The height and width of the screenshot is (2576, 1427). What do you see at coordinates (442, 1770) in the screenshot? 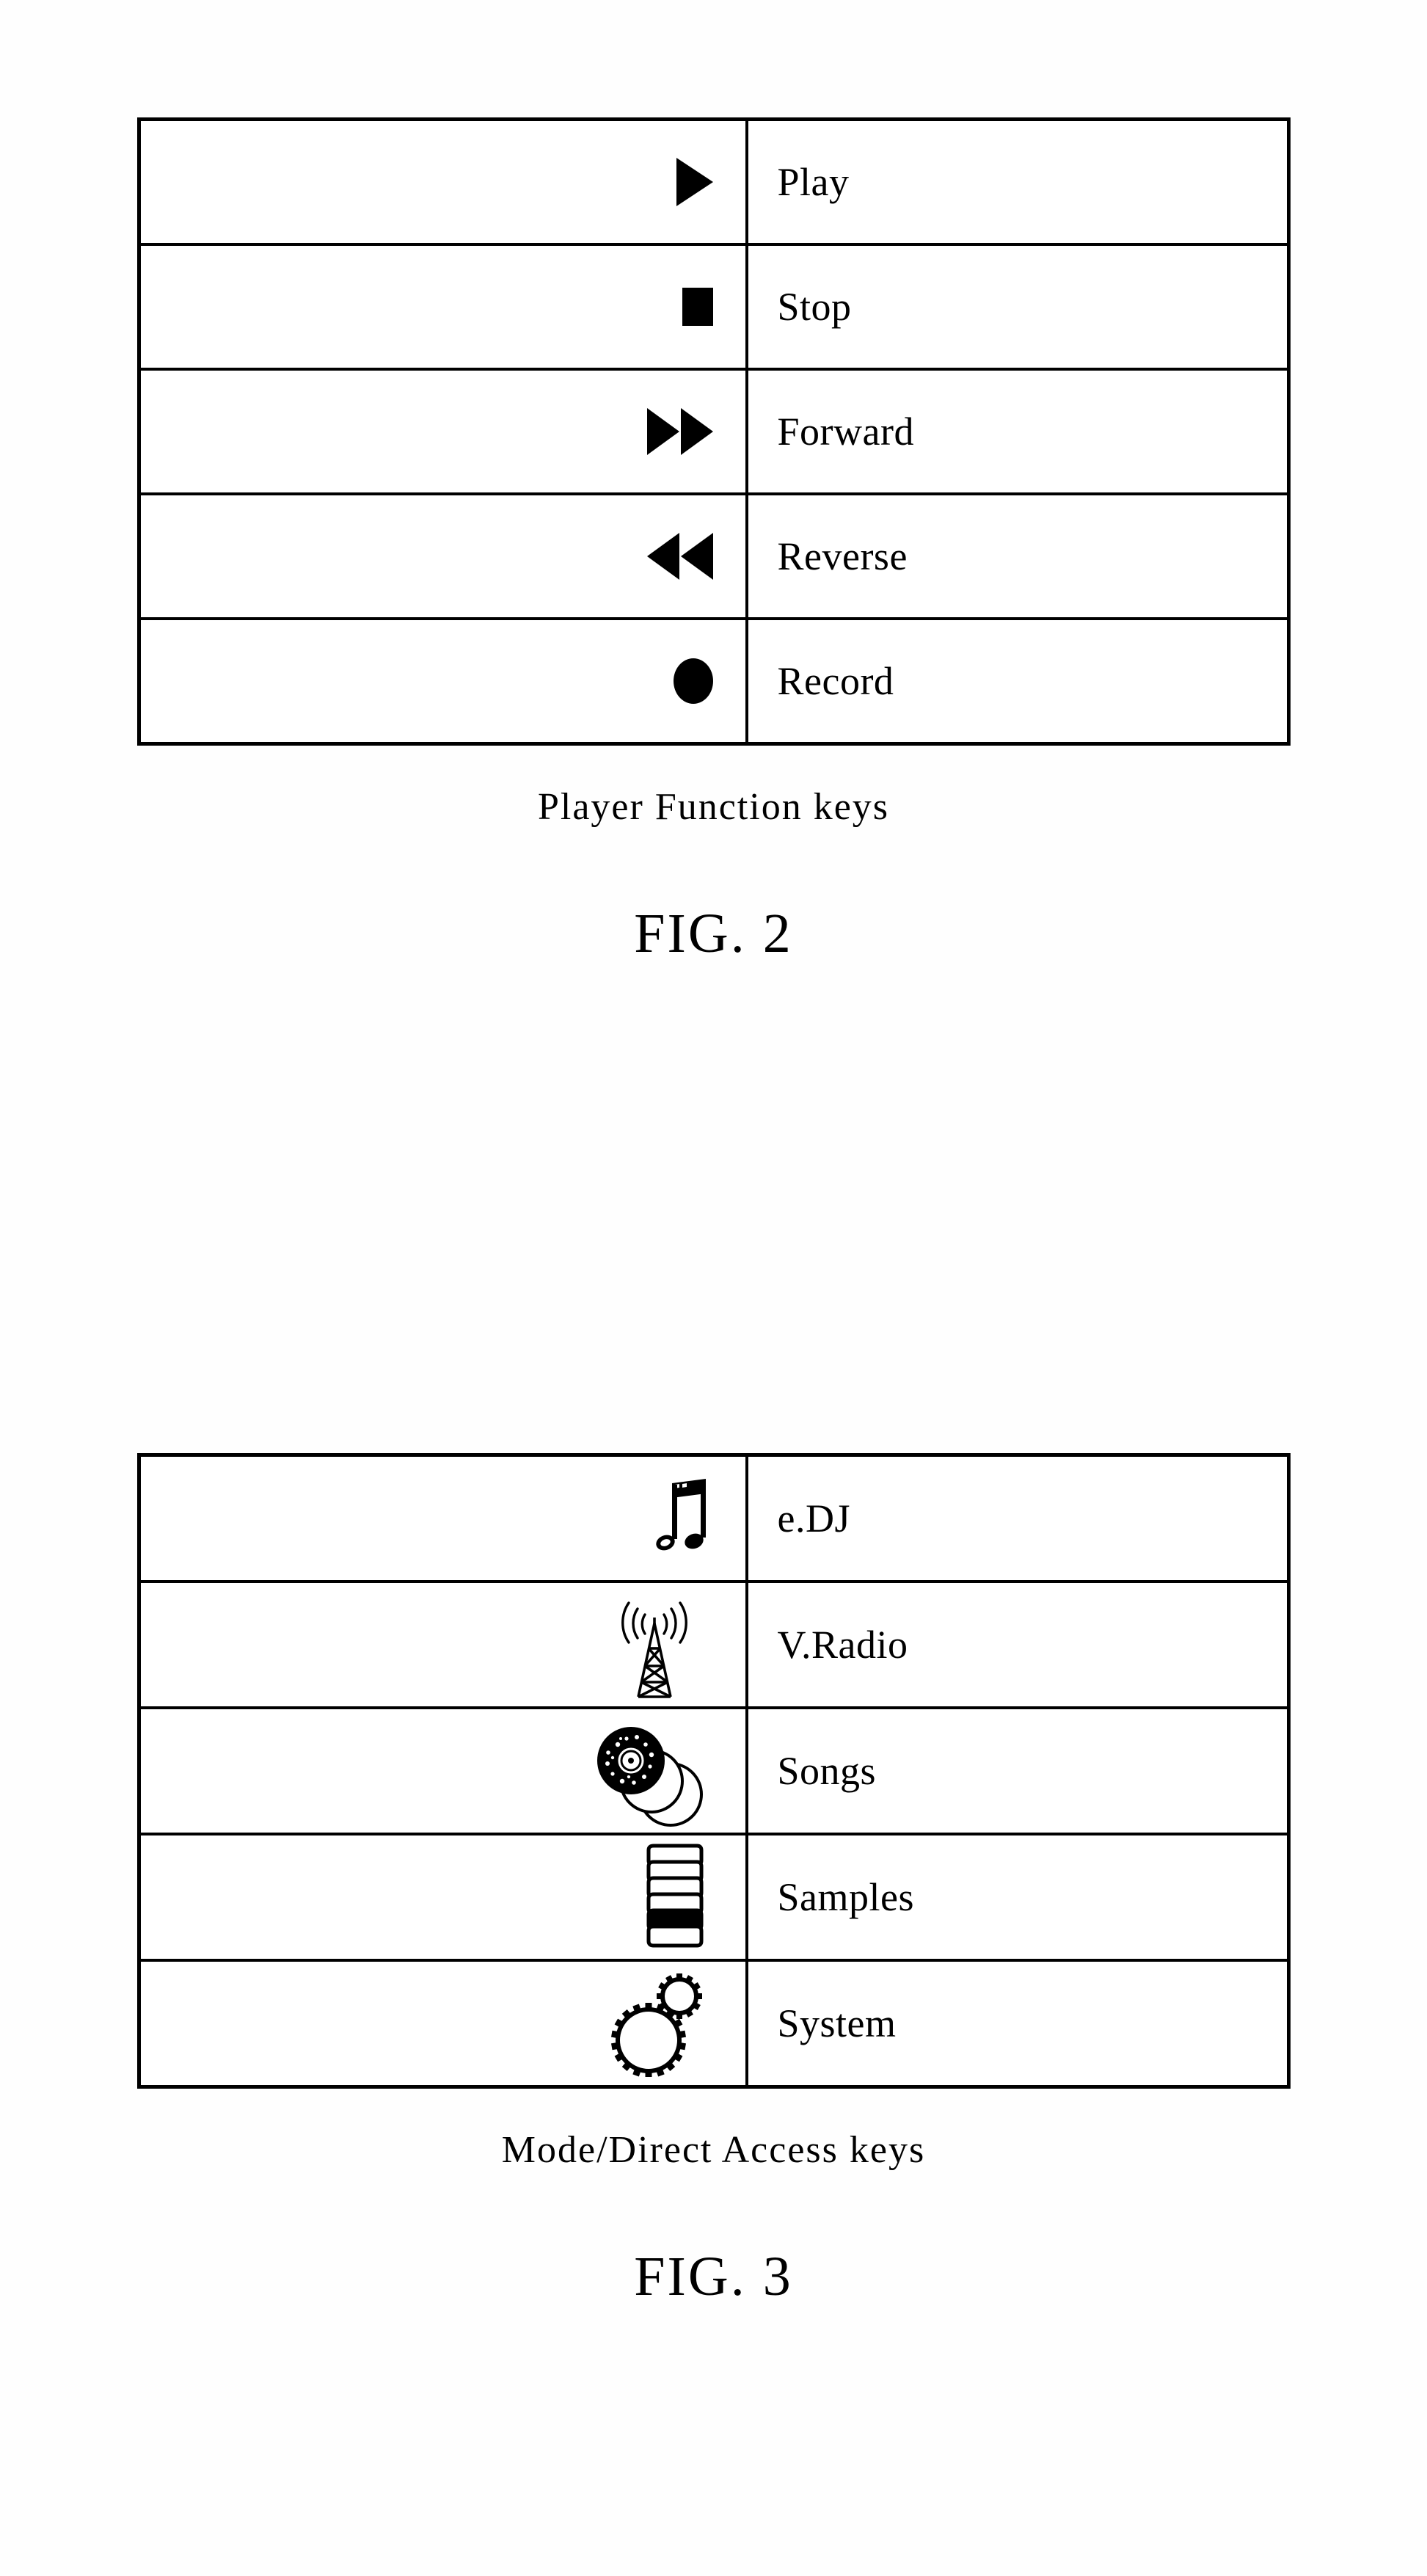
I see `icon-cell-songs` at bounding box center [442, 1770].